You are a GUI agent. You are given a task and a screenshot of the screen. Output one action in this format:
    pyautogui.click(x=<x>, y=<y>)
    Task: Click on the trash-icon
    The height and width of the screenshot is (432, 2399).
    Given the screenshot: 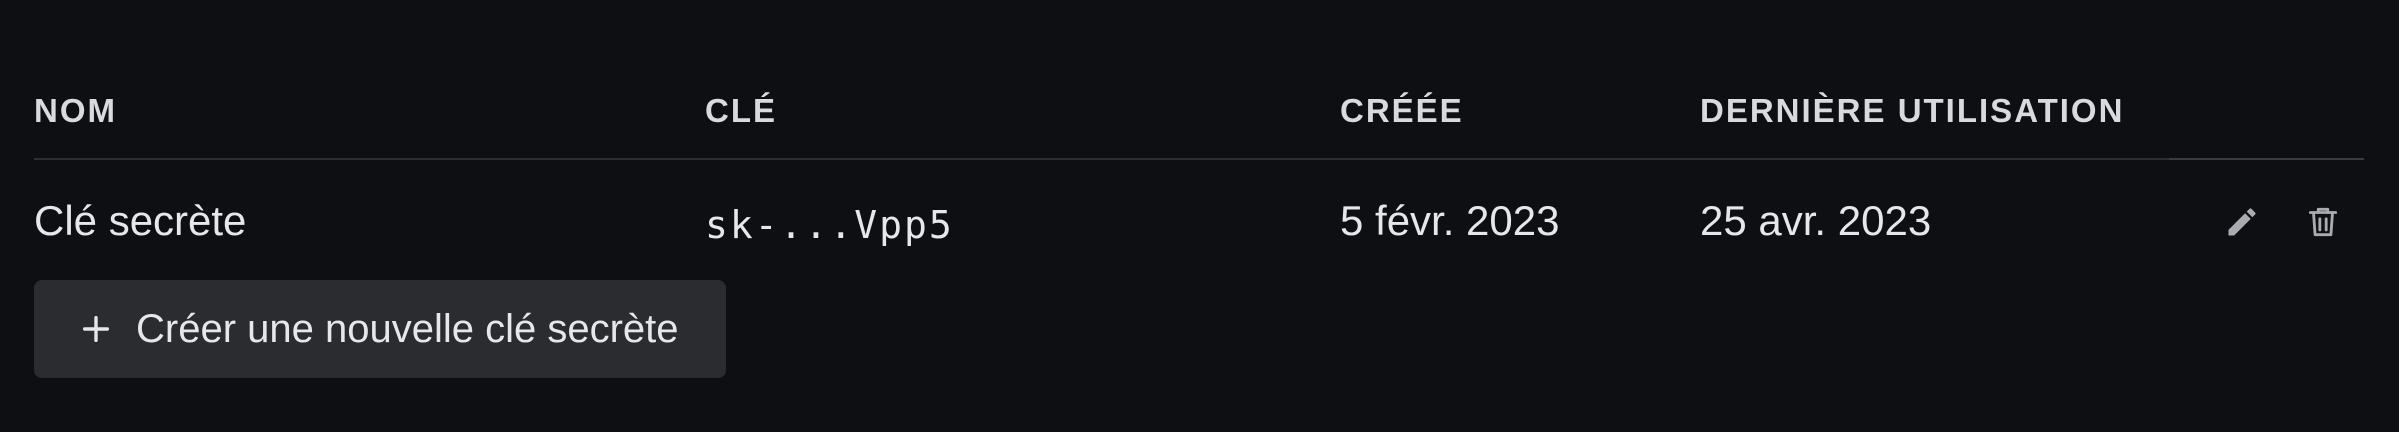 What is the action you would take?
    pyautogui.click(x=2323, y=222)
    